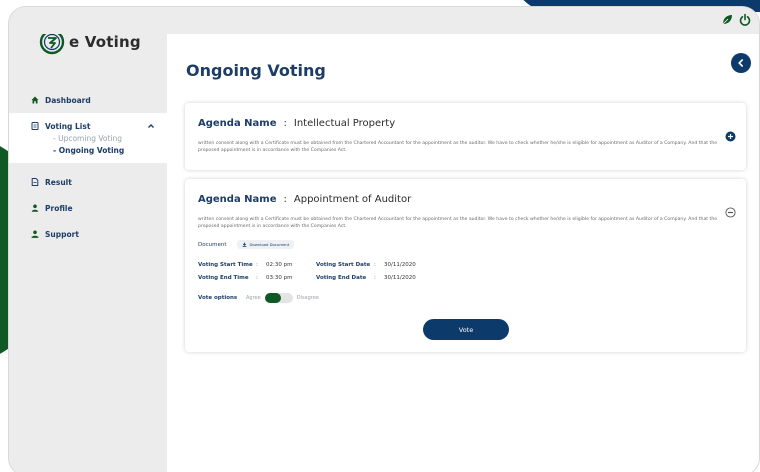  What do you see at coordinates (212, 244) in the screenshot?
I see `document-label: Document` at bounding box center [212, 244].